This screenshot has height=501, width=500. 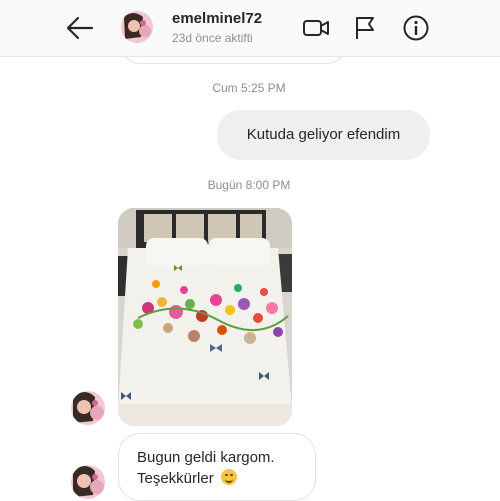 I want to click on info-icon, so click(x=416, y=28).